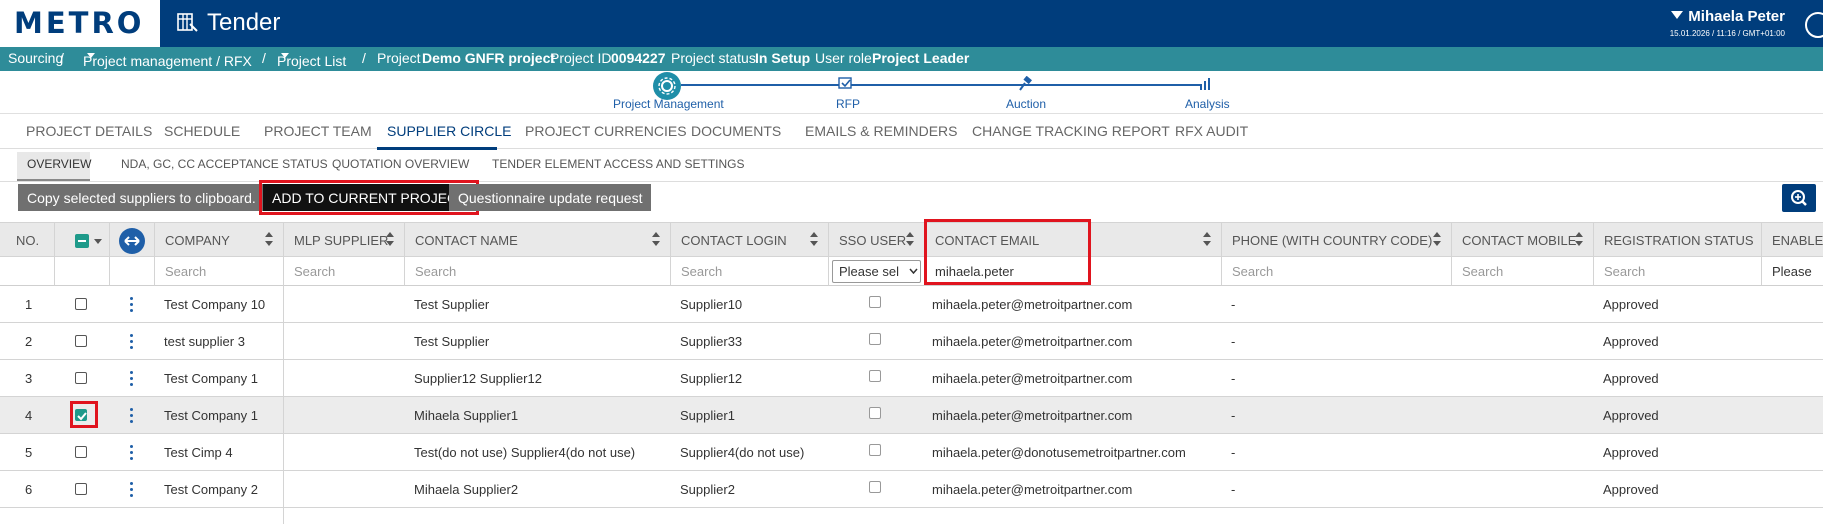 Image resolution: width=1823 pixels, height=524 pixels. I want to click on tab-documents: DOCUMENTS, so click(736, 131).